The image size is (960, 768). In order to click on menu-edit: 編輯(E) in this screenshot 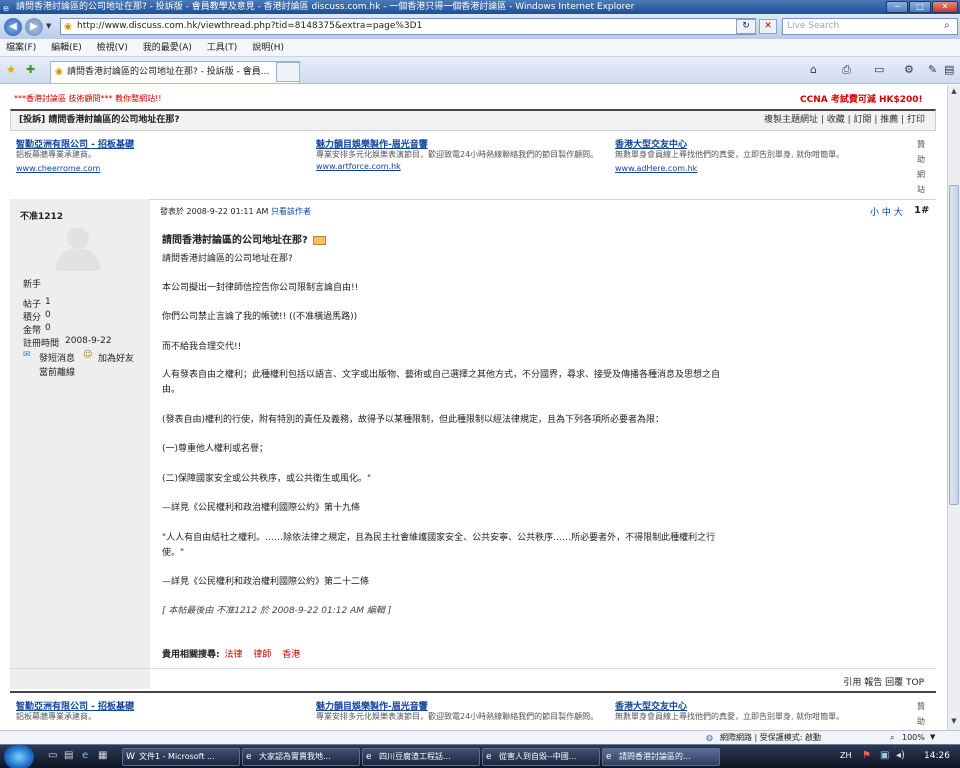, I will do `click(66, 48)`.